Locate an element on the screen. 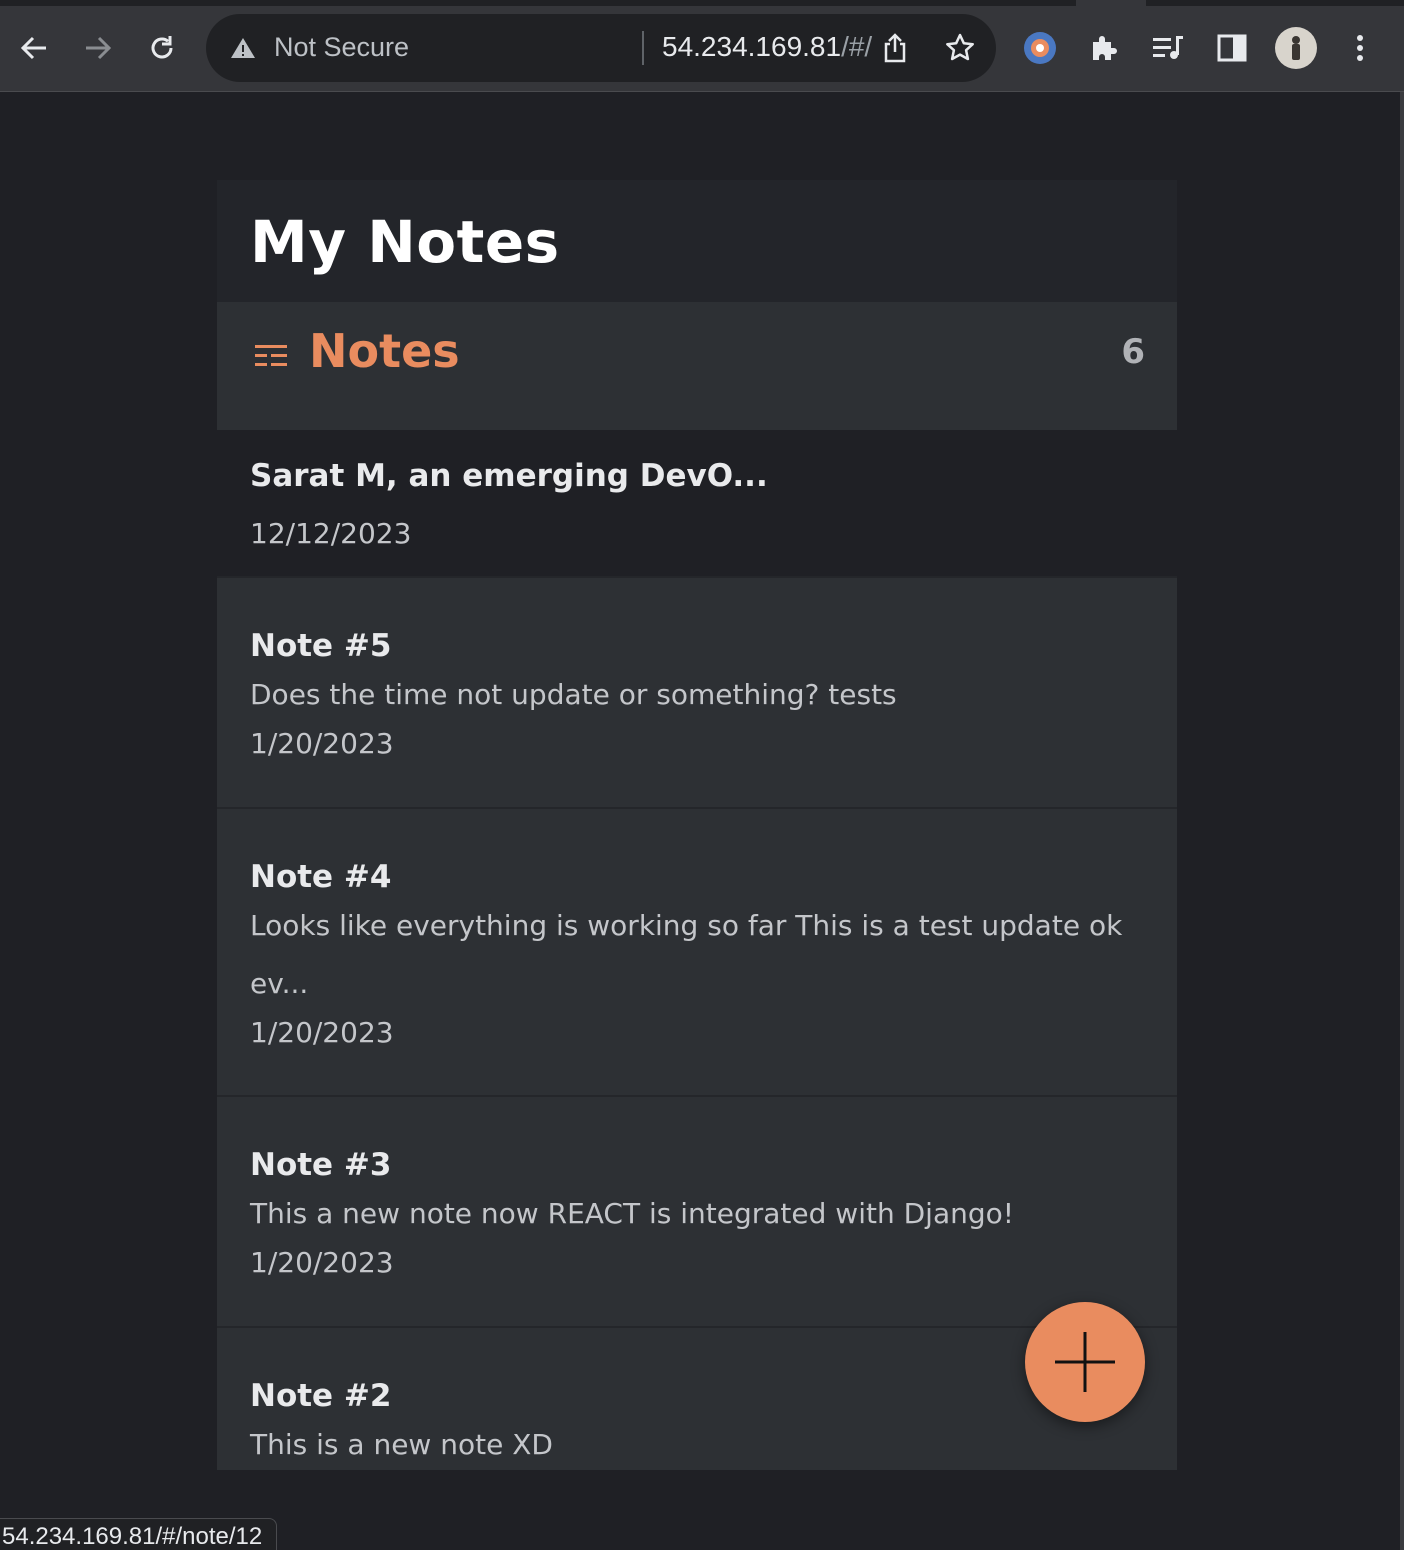 The image size is (1404, 1550). media-control-icon is located at coordinates (1168, 47).